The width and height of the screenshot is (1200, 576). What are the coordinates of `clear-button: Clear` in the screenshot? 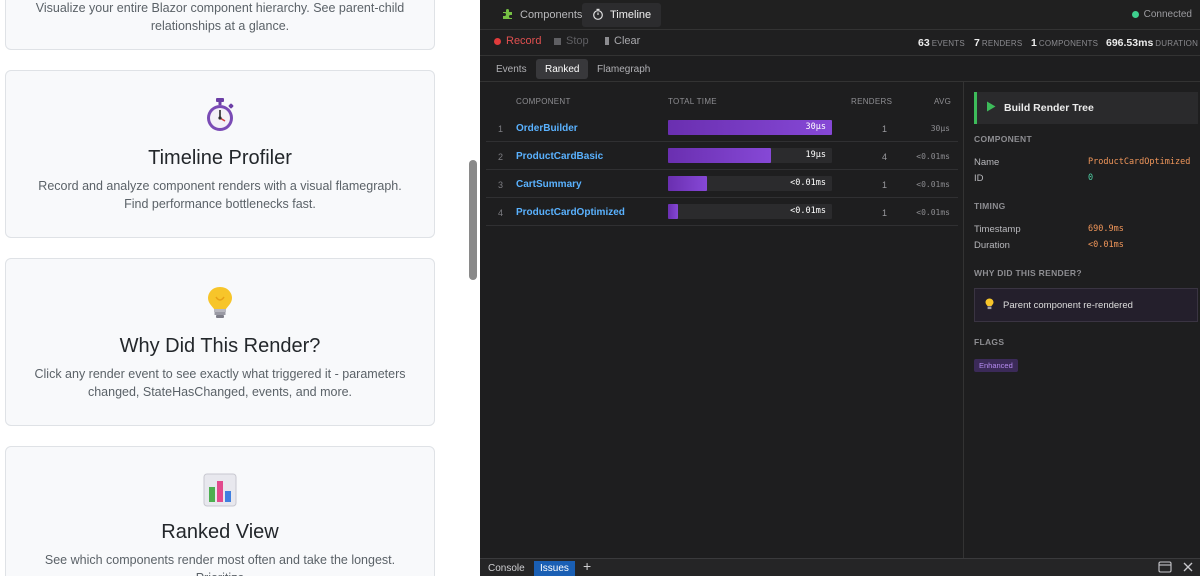 It's located at (622, 41).